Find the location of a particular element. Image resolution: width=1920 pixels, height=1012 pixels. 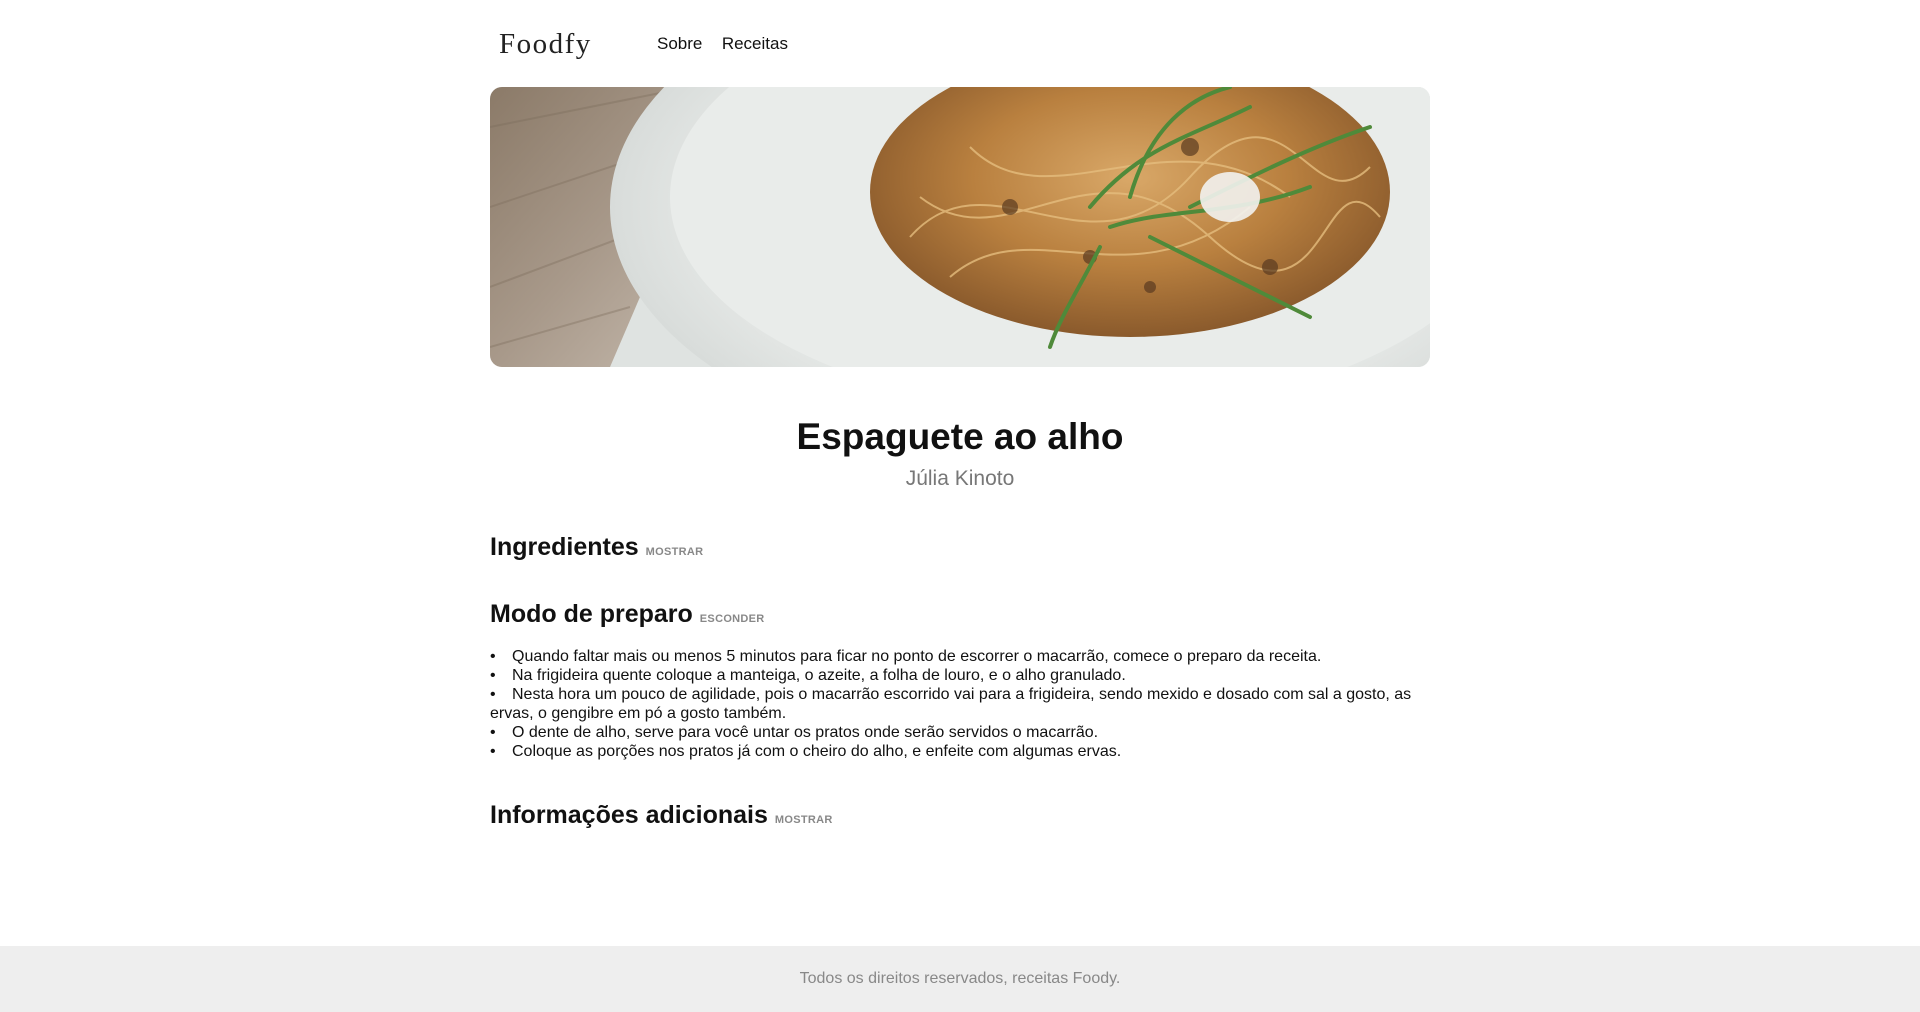

header: Foodfy Sobre Receitas is located at coordinates (960, 44).